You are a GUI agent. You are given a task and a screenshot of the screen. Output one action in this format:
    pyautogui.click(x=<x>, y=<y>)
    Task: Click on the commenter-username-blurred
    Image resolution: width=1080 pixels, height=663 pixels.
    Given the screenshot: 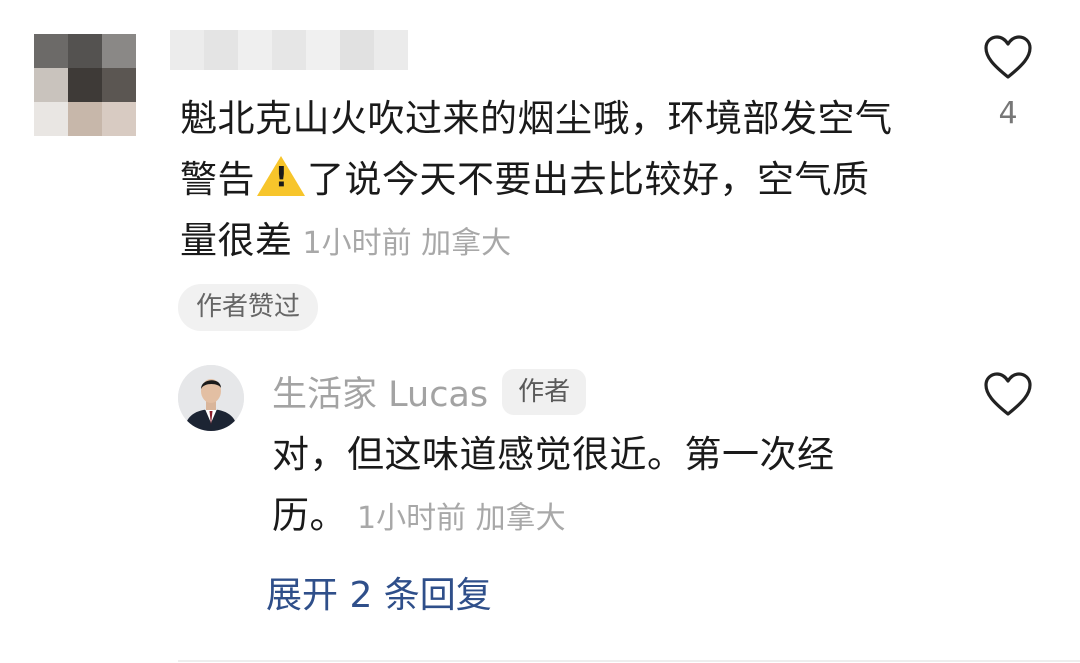 What is the action you would take?
    pyautogui.click(x=289, y=50)
    